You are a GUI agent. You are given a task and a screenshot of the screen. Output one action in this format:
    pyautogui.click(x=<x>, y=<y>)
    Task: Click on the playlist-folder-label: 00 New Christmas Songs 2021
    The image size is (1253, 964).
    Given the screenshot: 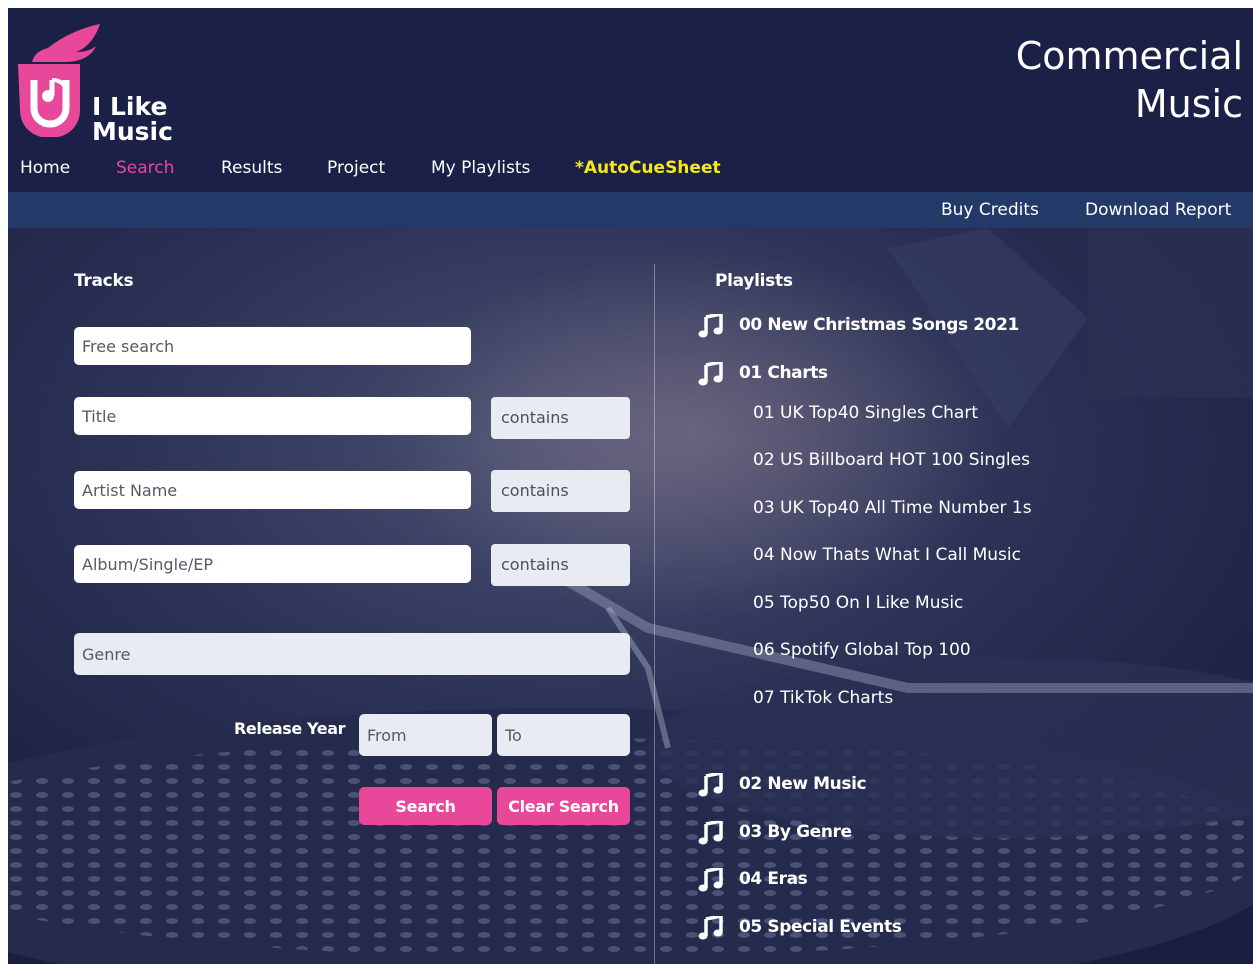 What is the action you would take?
    pyautogui.click(x=879, y=325)
    